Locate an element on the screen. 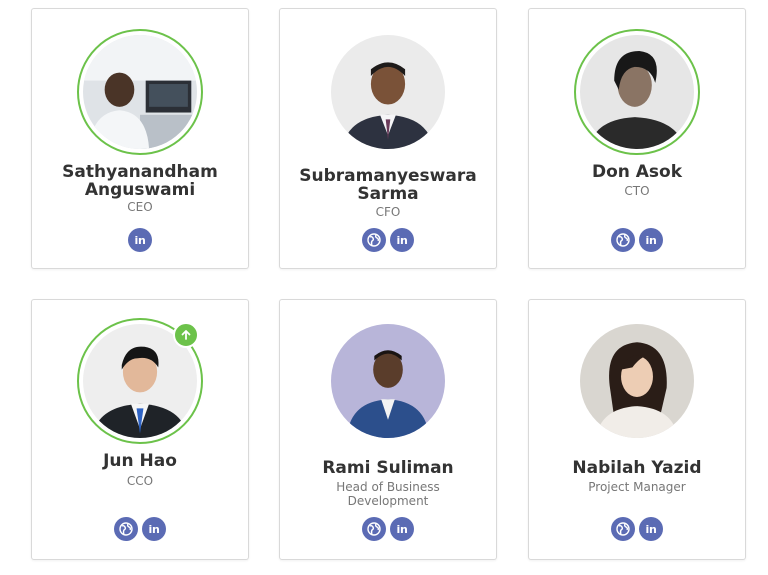 Image resolution: width=768 pixels, height=575 pixels. member-name: Nabilah Yazid is located at coordinates (637, 468).